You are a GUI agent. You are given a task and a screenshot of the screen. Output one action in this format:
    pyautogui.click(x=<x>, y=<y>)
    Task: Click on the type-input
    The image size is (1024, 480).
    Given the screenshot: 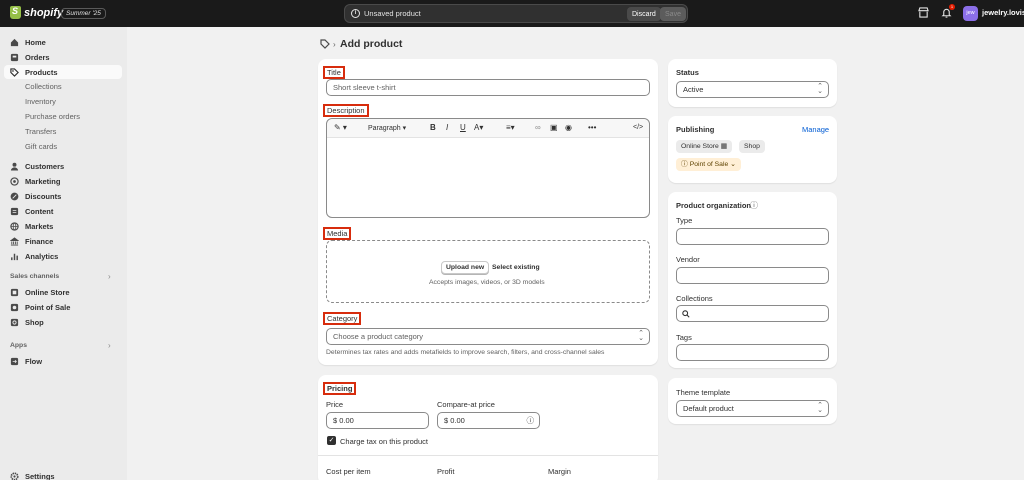 What is the action you would take?
    pyautogui.click(x=752, y=236)
    